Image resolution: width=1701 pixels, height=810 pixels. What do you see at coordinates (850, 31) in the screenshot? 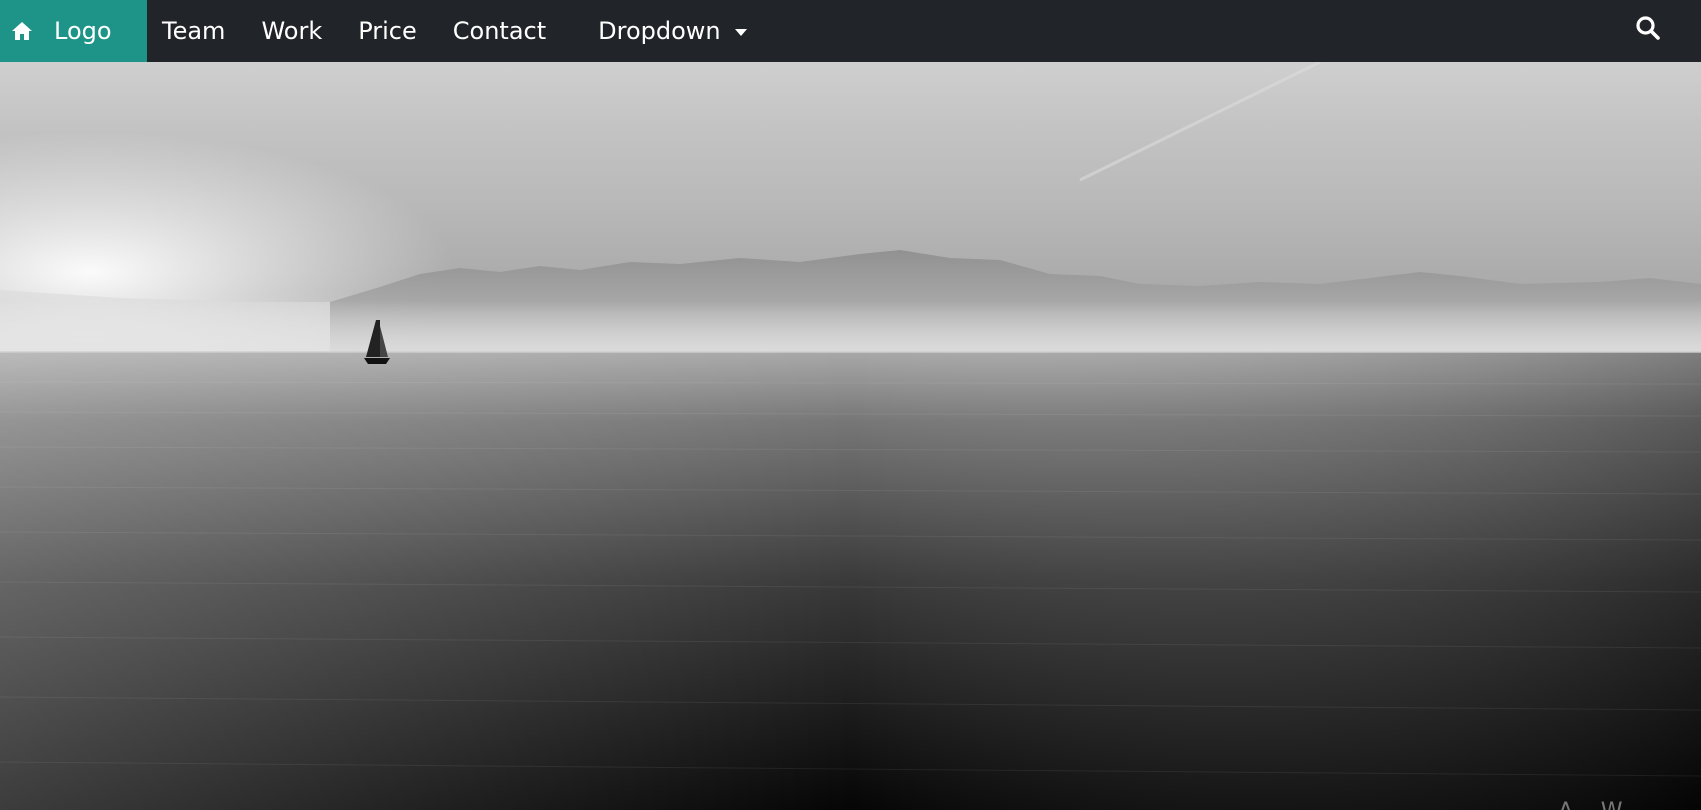
I see `top-navbar: Logo Team Work Price Contact Dropdown` at bounding box center [850, 31].